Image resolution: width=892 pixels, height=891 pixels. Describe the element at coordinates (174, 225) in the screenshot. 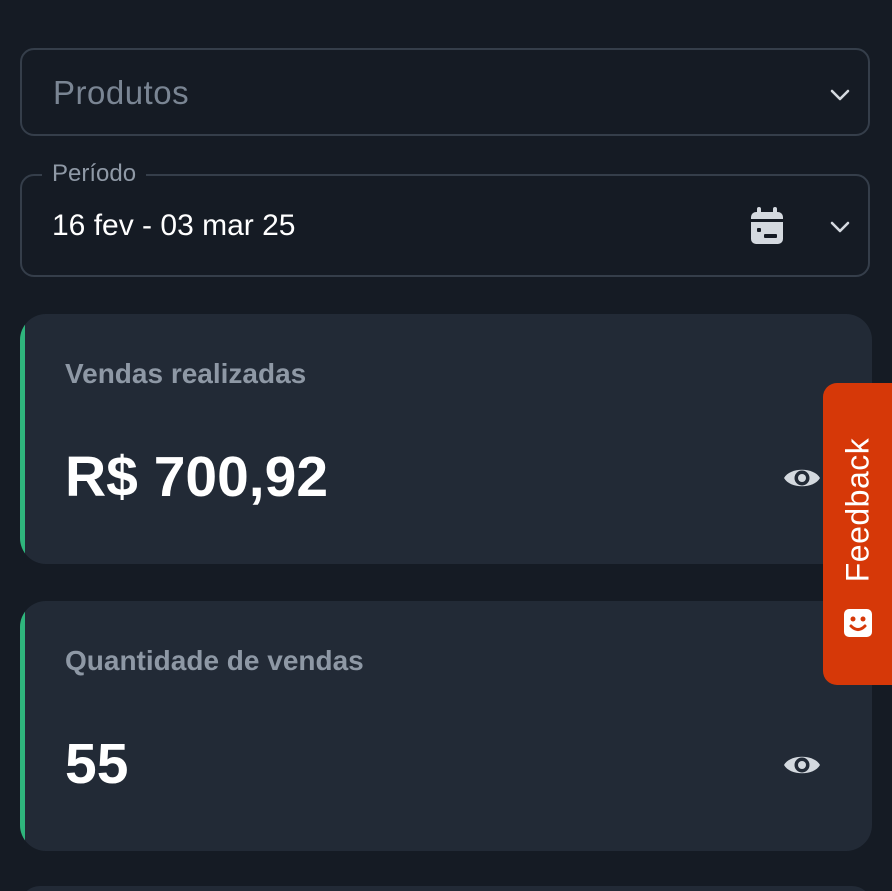

I see `period-value: 16 fev - 03 mar 25` at that location.